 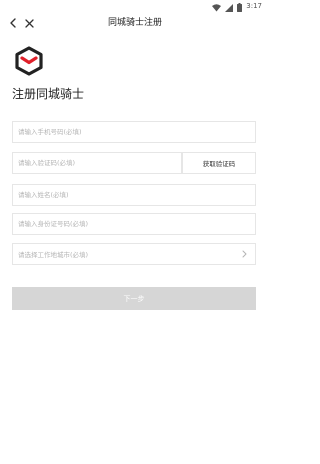 I want to click on city-select-label: 请选择工作地城市(必填), so click(x=53, y=255).